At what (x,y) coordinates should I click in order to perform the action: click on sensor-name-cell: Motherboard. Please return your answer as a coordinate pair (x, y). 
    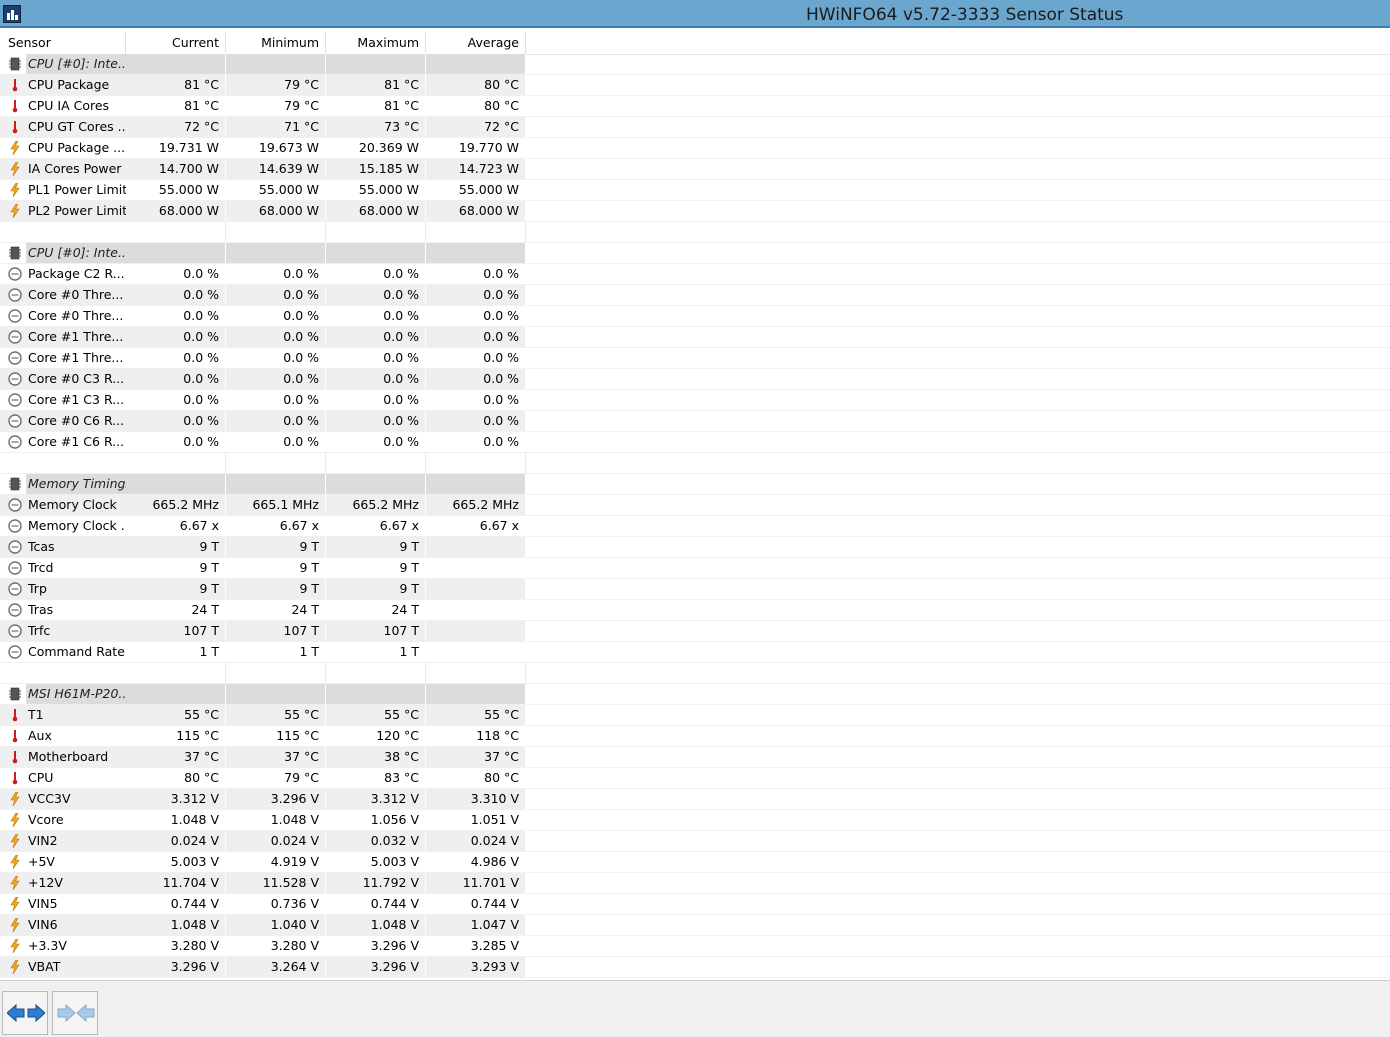
    Looking at the image, I should click on (63, 757).